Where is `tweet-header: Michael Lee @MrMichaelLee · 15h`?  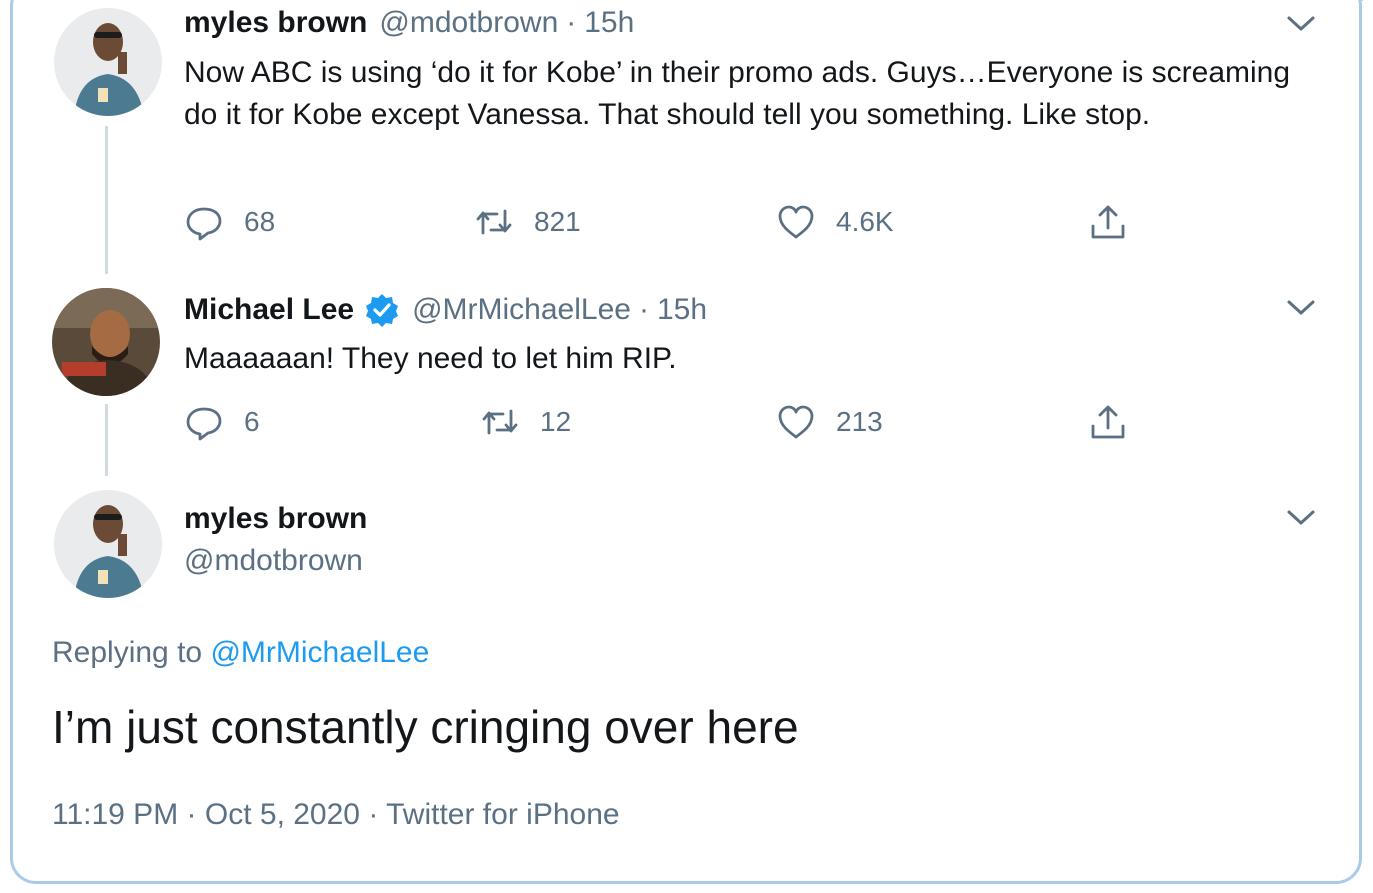 tweet-header: Michael Lee @MrMichaelLee · 15h is located at coordinates (445, 310).